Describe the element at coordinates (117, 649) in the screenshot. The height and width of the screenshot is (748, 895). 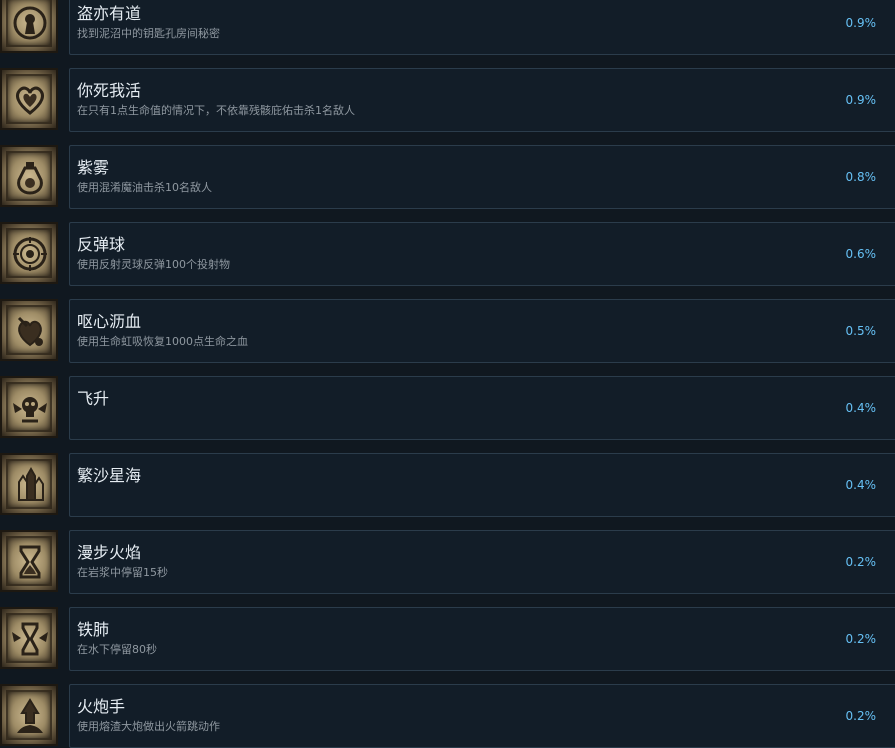
I see `achievement-description: 在水下停留80秒` at that location.